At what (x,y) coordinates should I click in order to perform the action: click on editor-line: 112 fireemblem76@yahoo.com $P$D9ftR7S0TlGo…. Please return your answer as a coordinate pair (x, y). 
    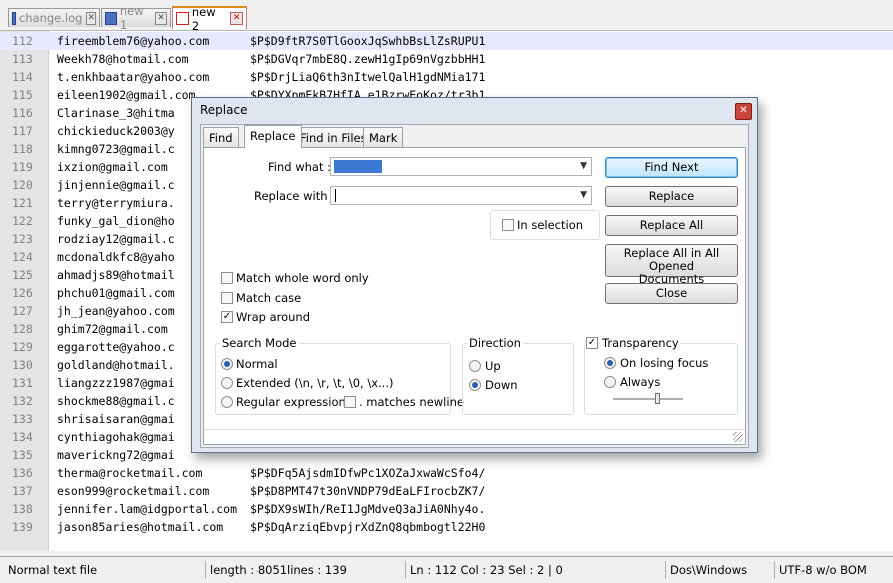
    Looking at the image, I should click on (446, 41).